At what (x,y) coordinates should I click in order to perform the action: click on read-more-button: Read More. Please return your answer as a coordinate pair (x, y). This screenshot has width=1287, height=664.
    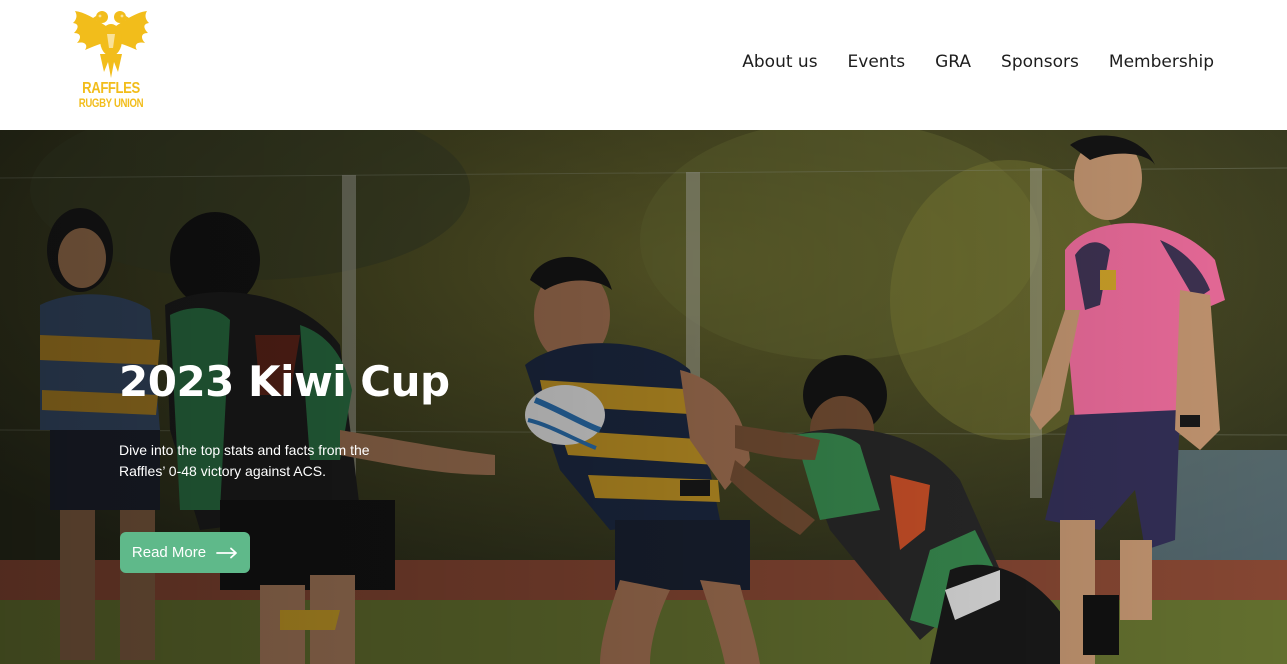
    Looking at the image, I should click on (185, 552).